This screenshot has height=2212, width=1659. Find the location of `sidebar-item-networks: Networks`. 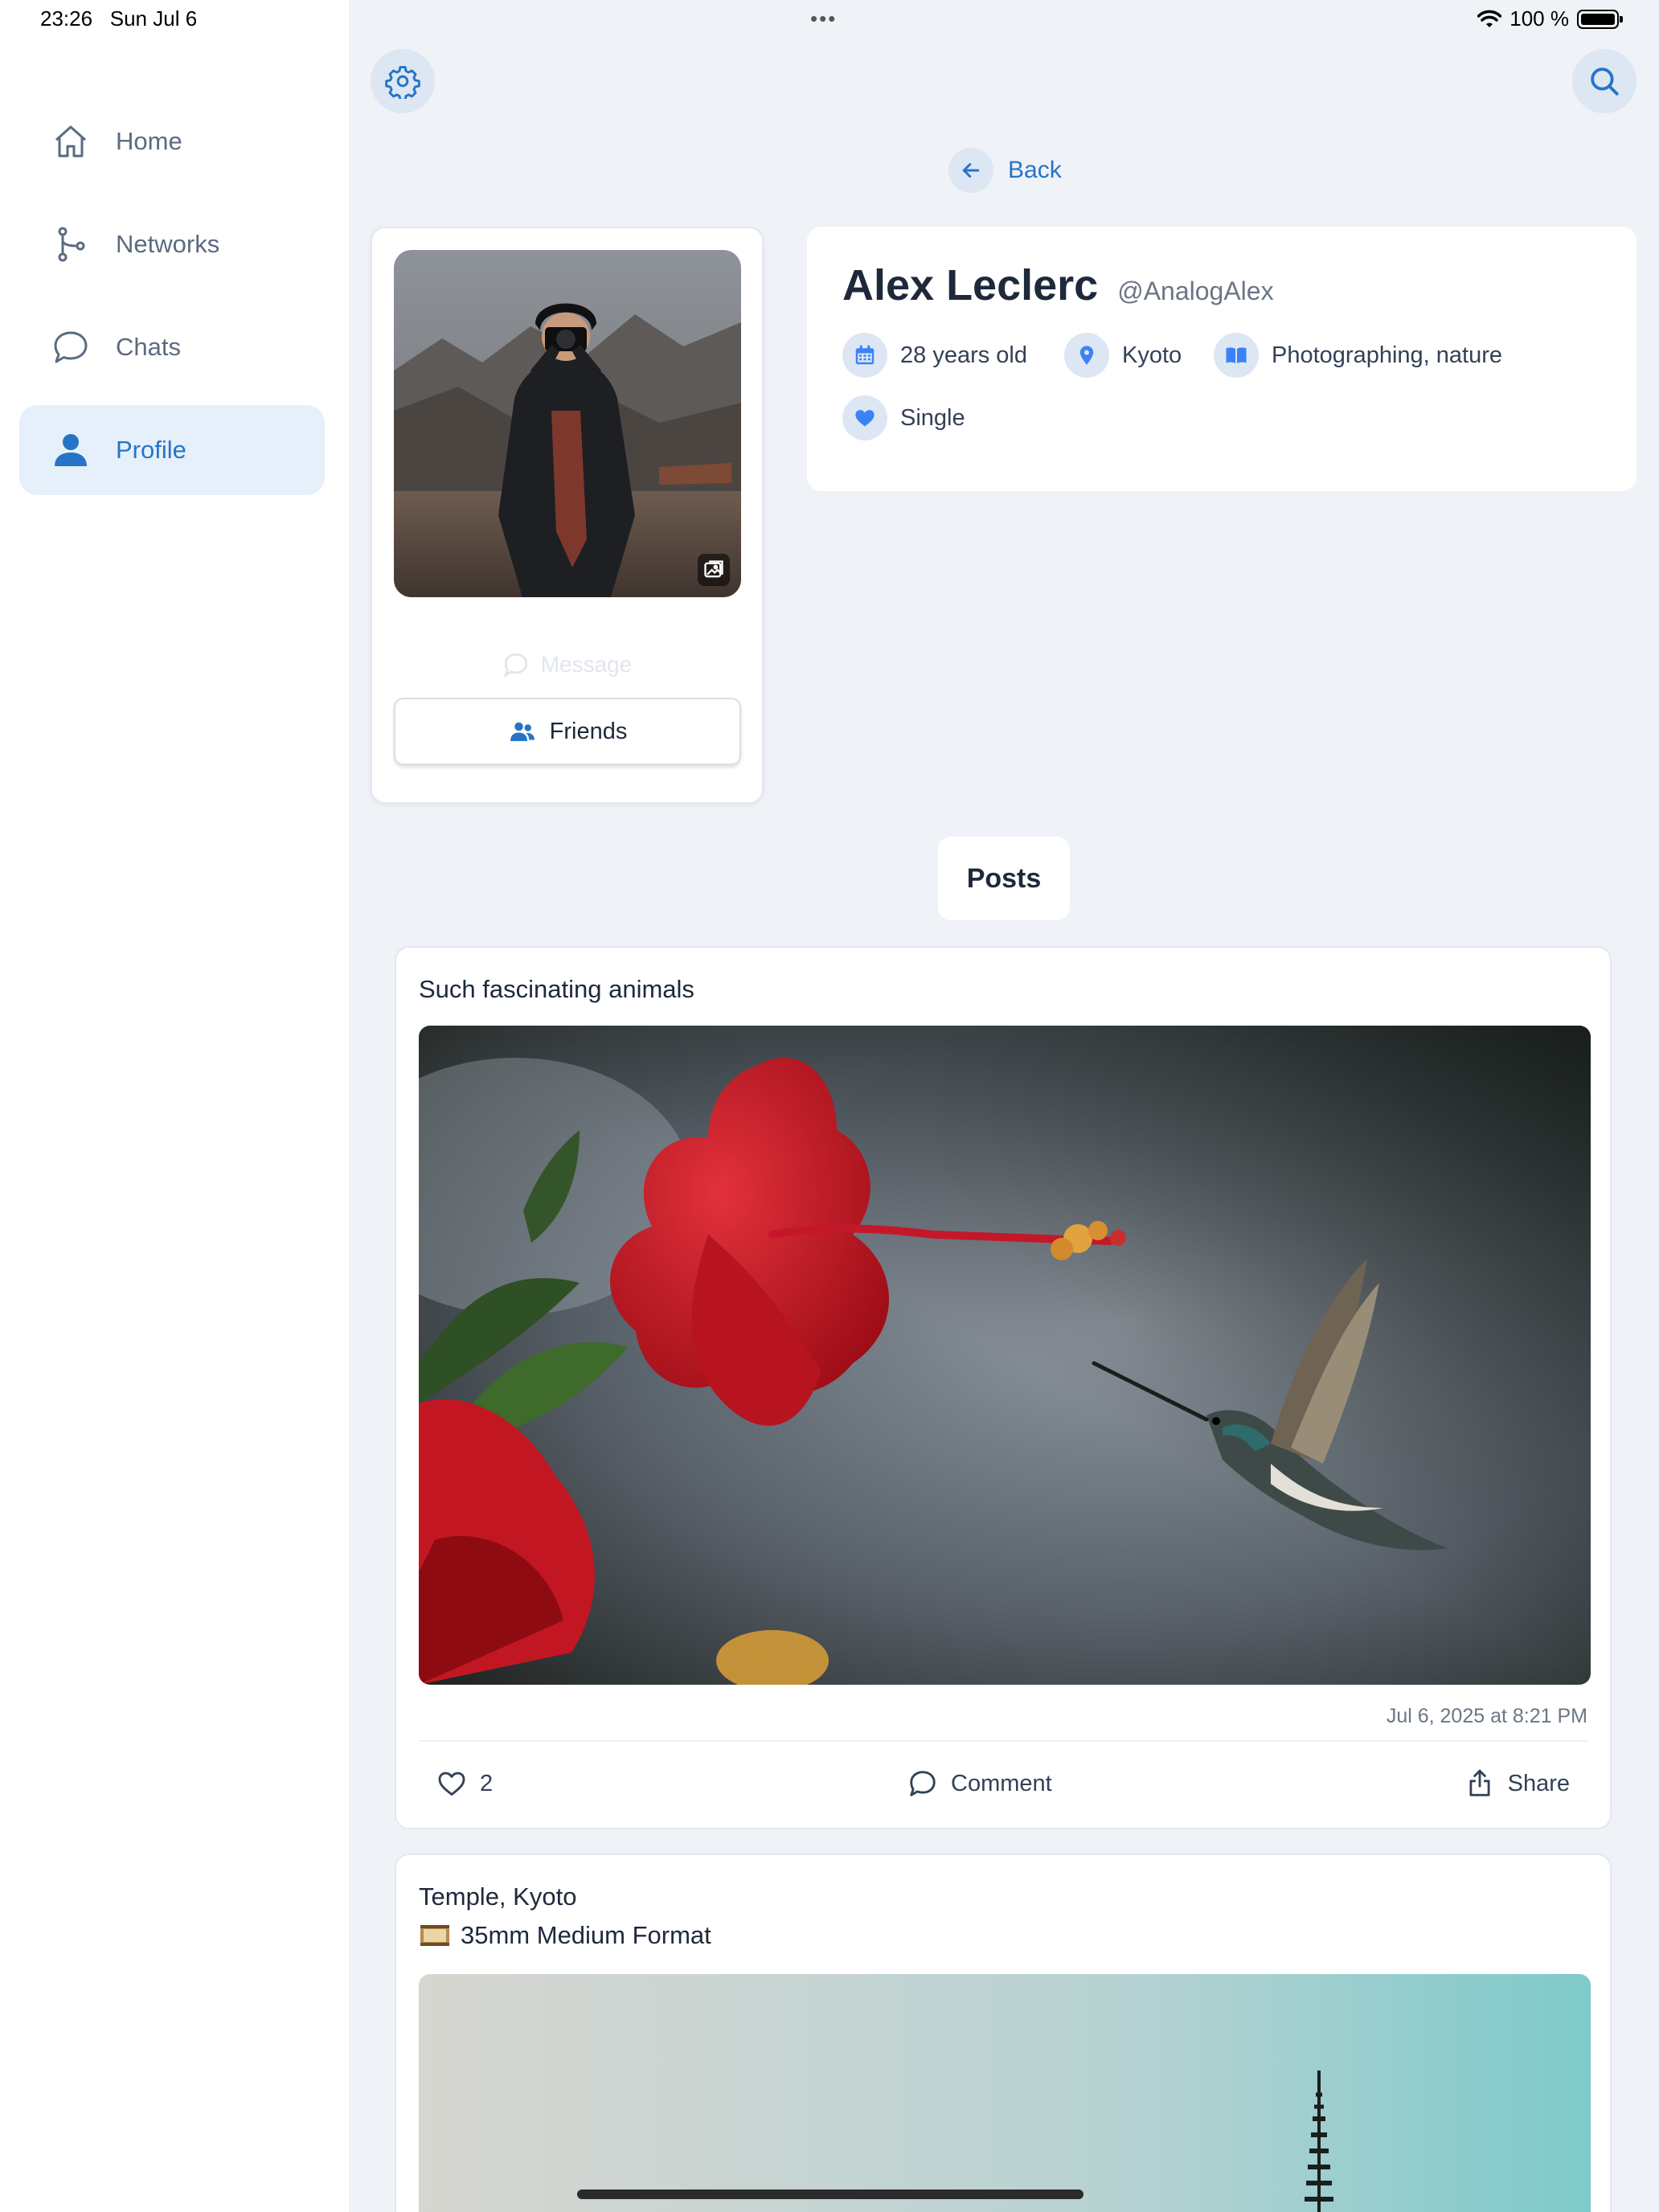

sidebar-item-networks: Networks is located at coordinates (172, 244).